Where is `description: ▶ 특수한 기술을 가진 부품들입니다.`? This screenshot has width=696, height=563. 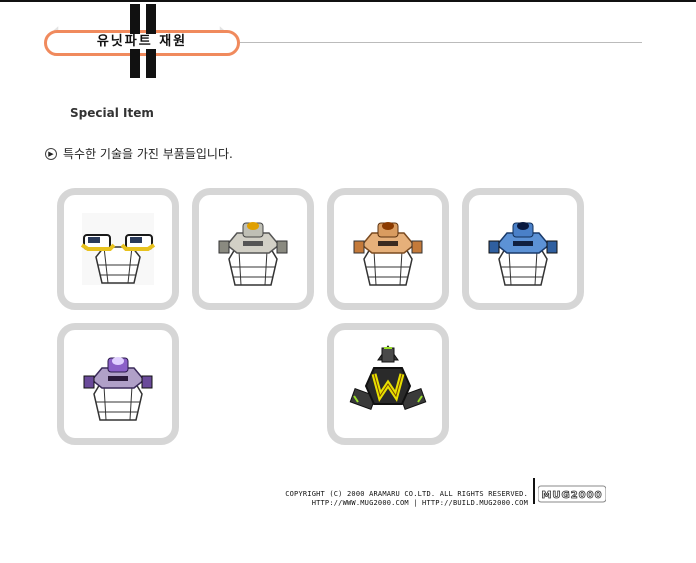 description: ▶ 특수한 기술을 가진 부품들입니다. is located at coordinates (139, 153).